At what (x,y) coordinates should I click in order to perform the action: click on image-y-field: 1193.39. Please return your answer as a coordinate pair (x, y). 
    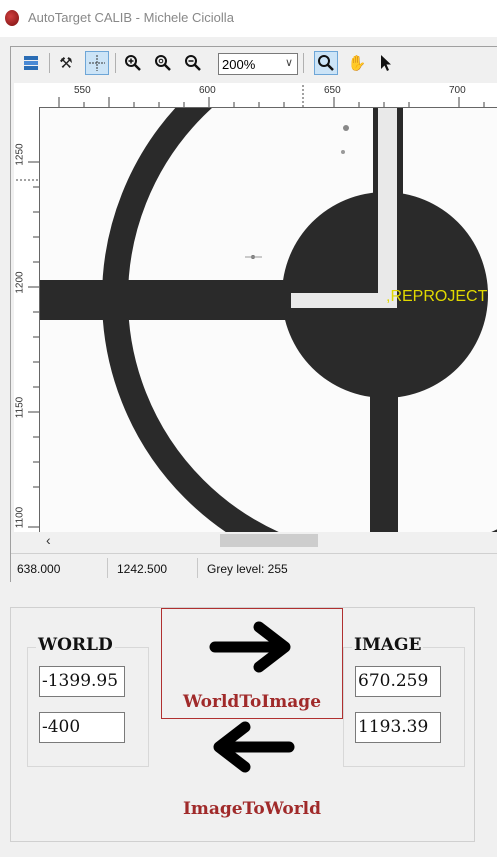
    Looking at the image, I should click on (398, 727).